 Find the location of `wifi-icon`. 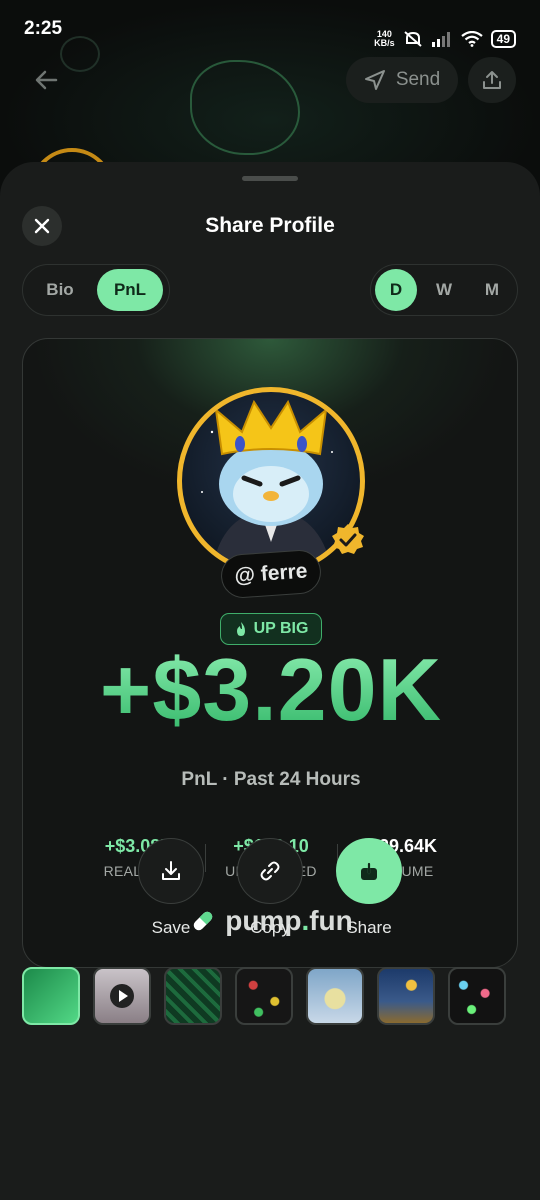

wifi-icon is located at coordinates (471, 39).